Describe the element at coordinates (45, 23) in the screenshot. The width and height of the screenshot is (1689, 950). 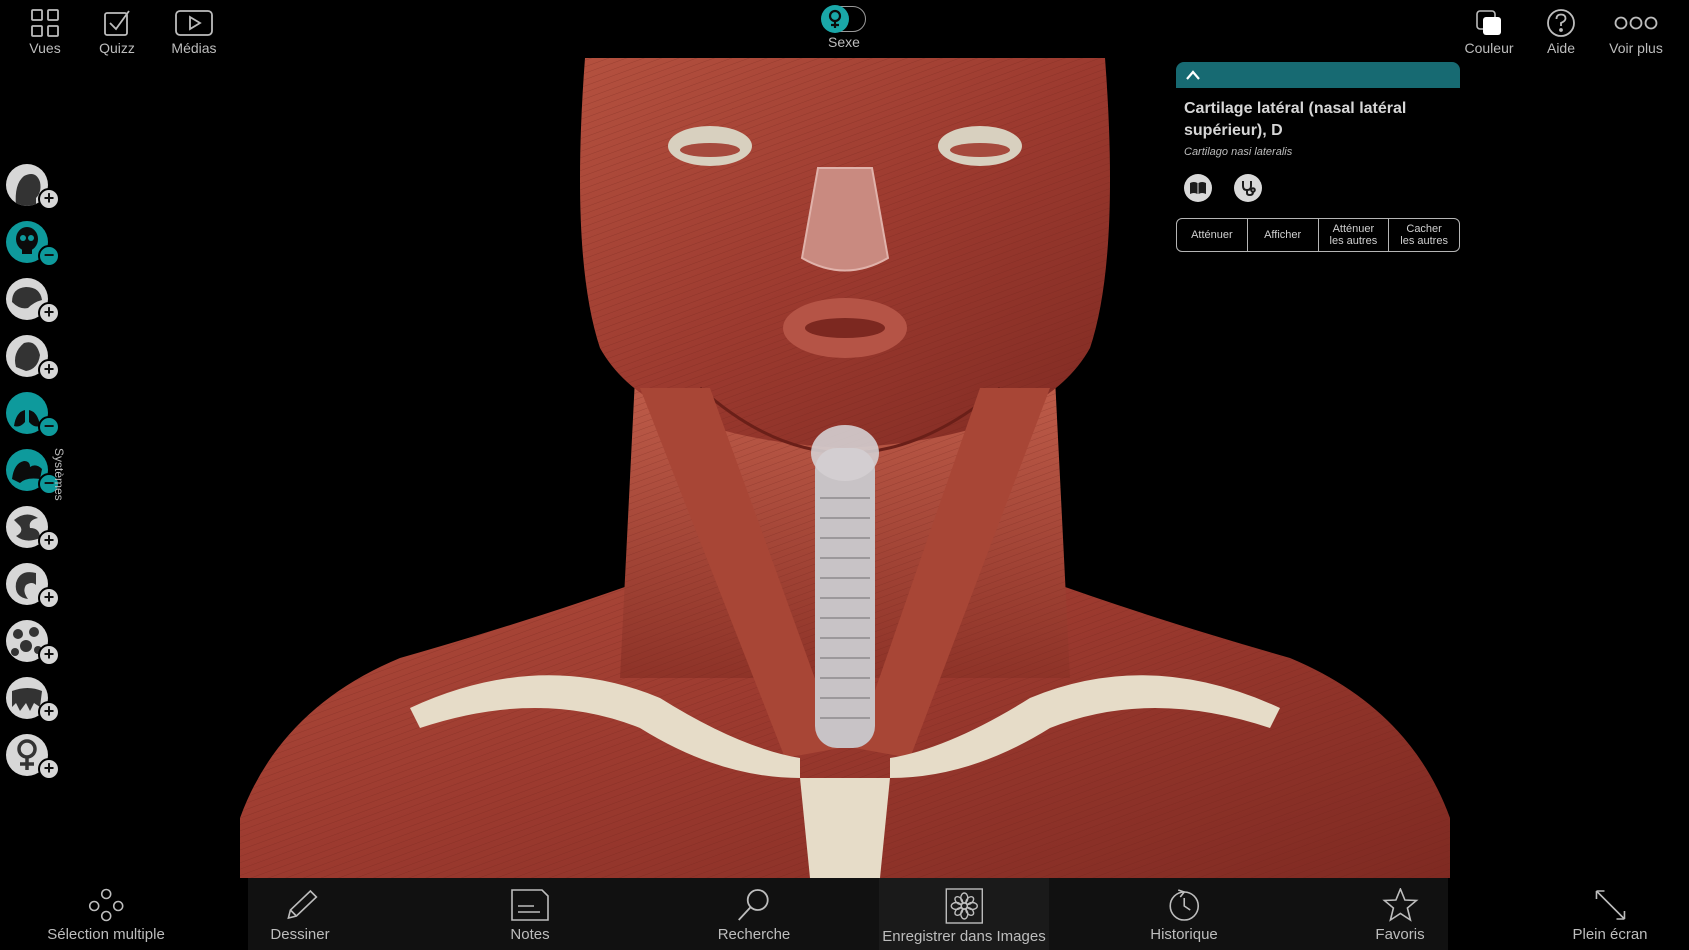
I see `grid-icon` at that location.